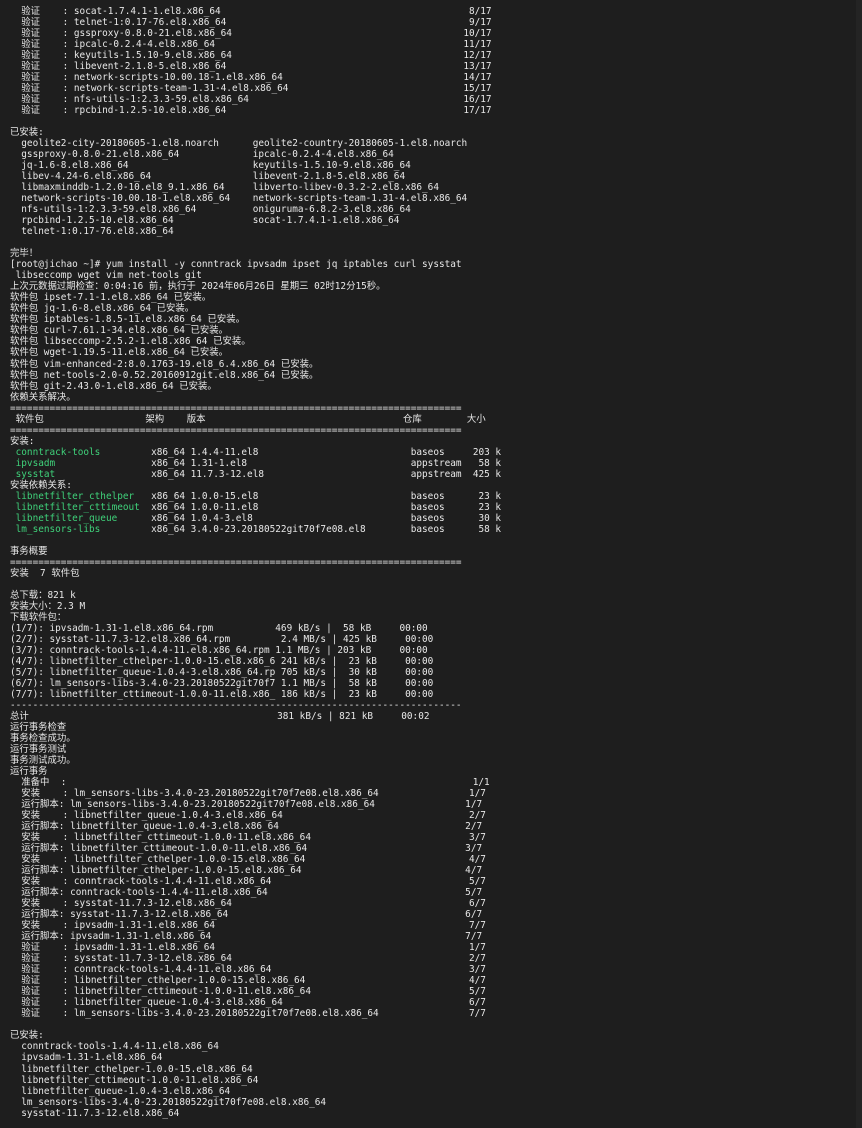  What do you see at coordinates (251, 45) in the screenshot?
I see `terminal-line: 验证 : ipcalc-0.2.4-4.el8.x86_64 11/17` at bounding box center [251, 45].